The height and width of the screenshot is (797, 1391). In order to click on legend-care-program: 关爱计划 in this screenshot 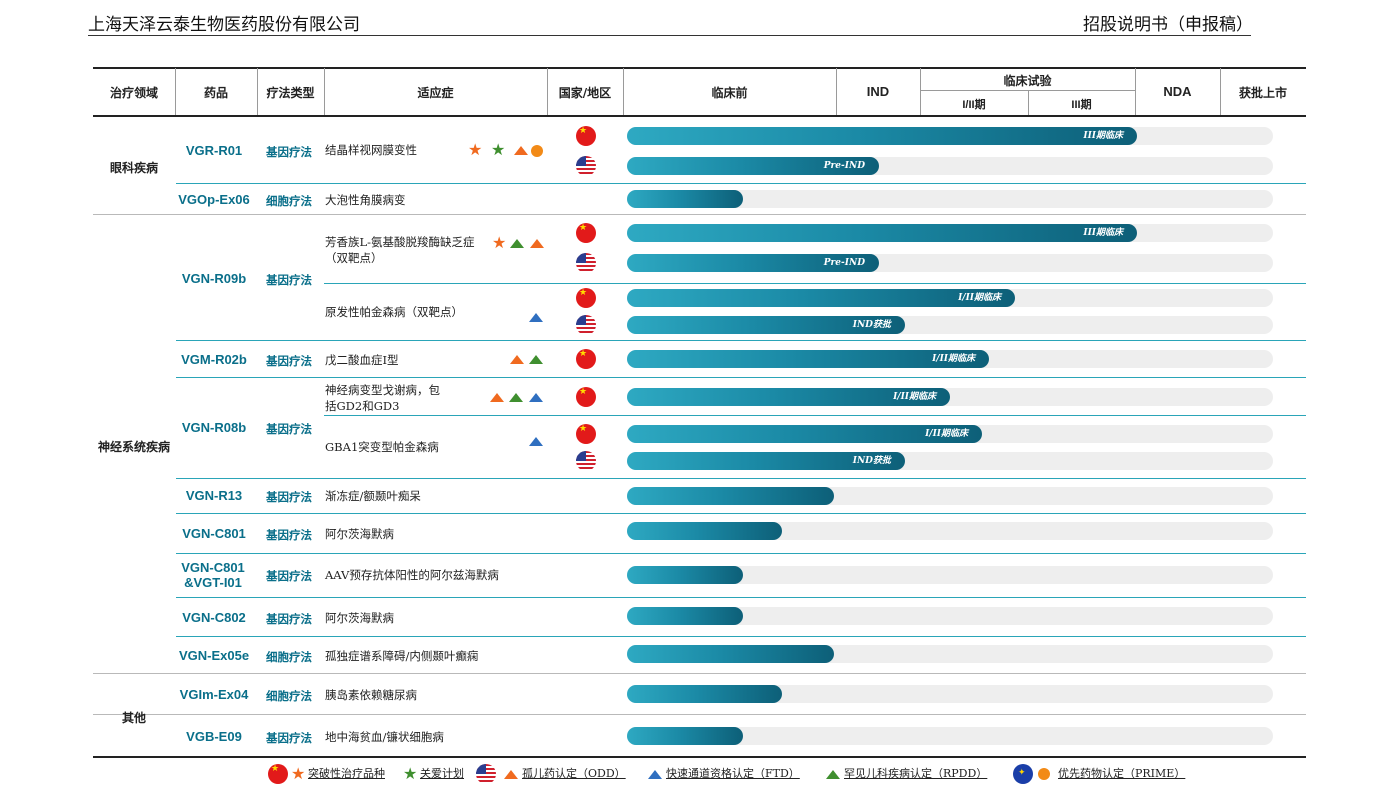, I will do `click(442, 773)`.